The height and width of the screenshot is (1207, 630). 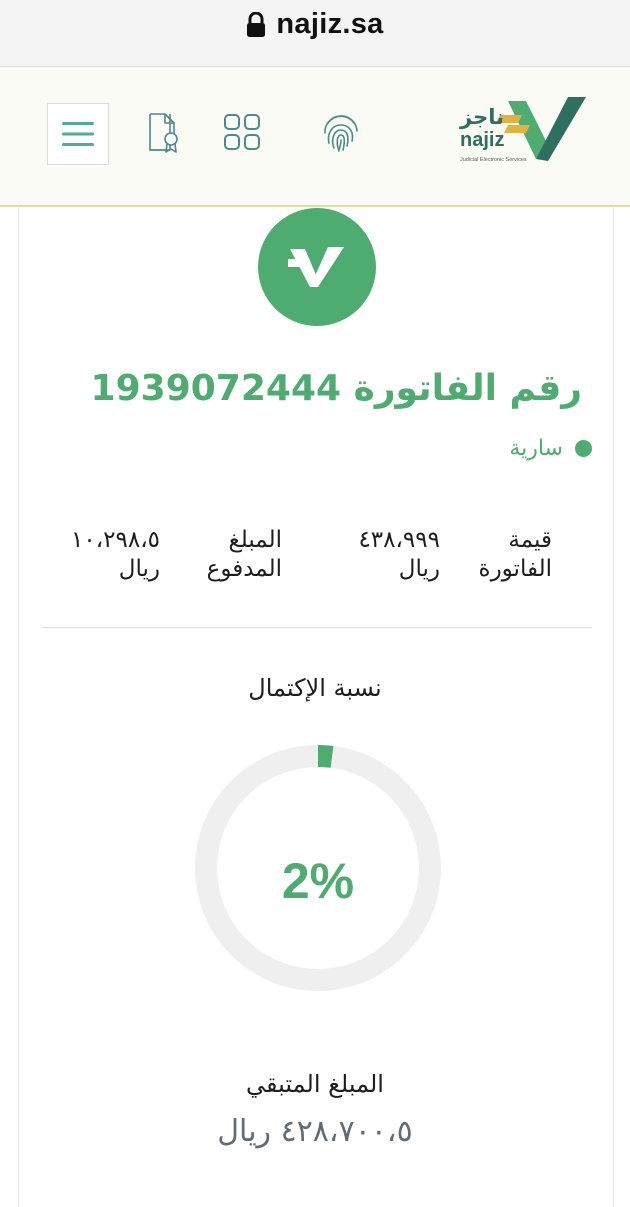 What do you see at coordinates (256, 24) in the screenshot?
I see `lock-icon` at bounding box center [256, 24].